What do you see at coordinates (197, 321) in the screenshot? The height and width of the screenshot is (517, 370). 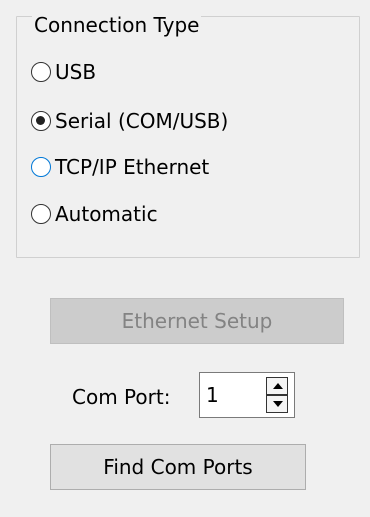 I see `ethernet-setup-button: Ethernet Setup` at bounding box center [197, 321].